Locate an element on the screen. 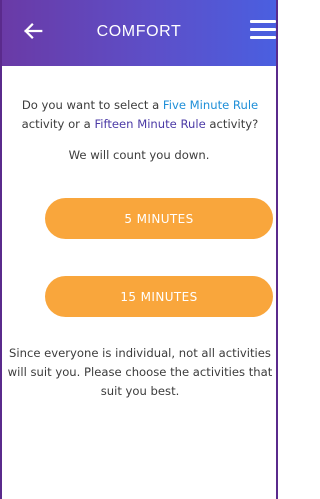 This screenshot has width=320, height=499. fifteen-minutes-button: 15 MINUTES is located at coordinates (159, 296).